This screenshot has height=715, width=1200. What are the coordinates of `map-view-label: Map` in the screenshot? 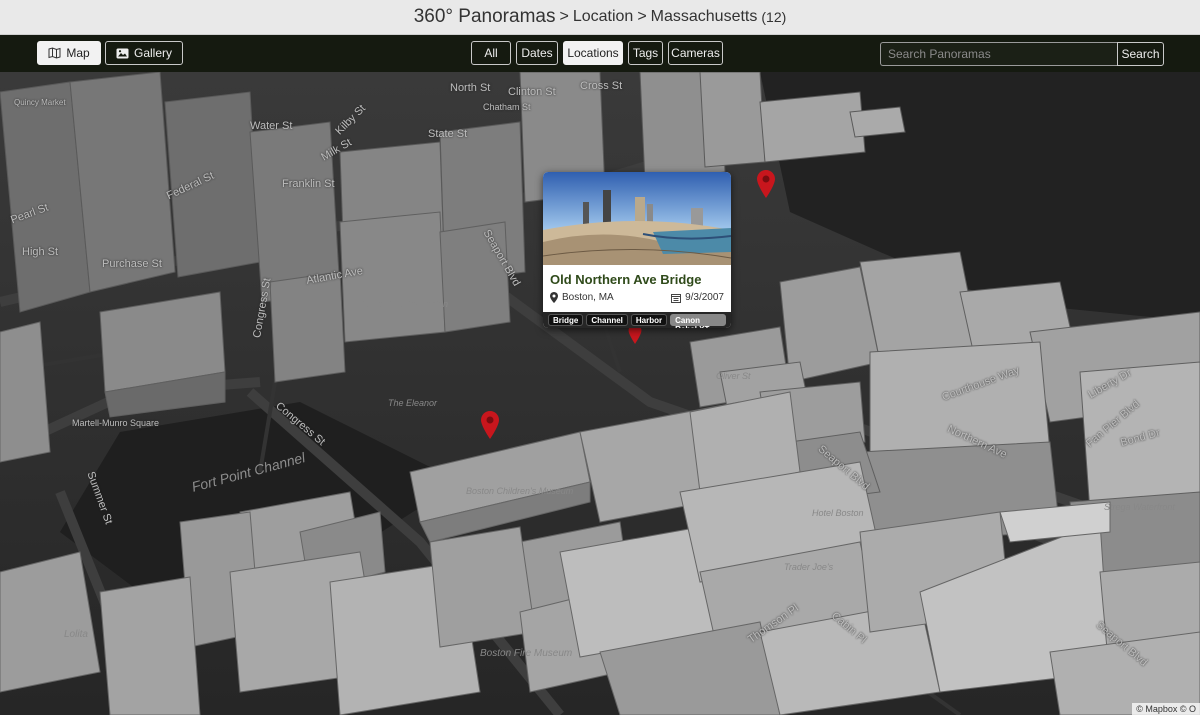 It's located at (78, 53).